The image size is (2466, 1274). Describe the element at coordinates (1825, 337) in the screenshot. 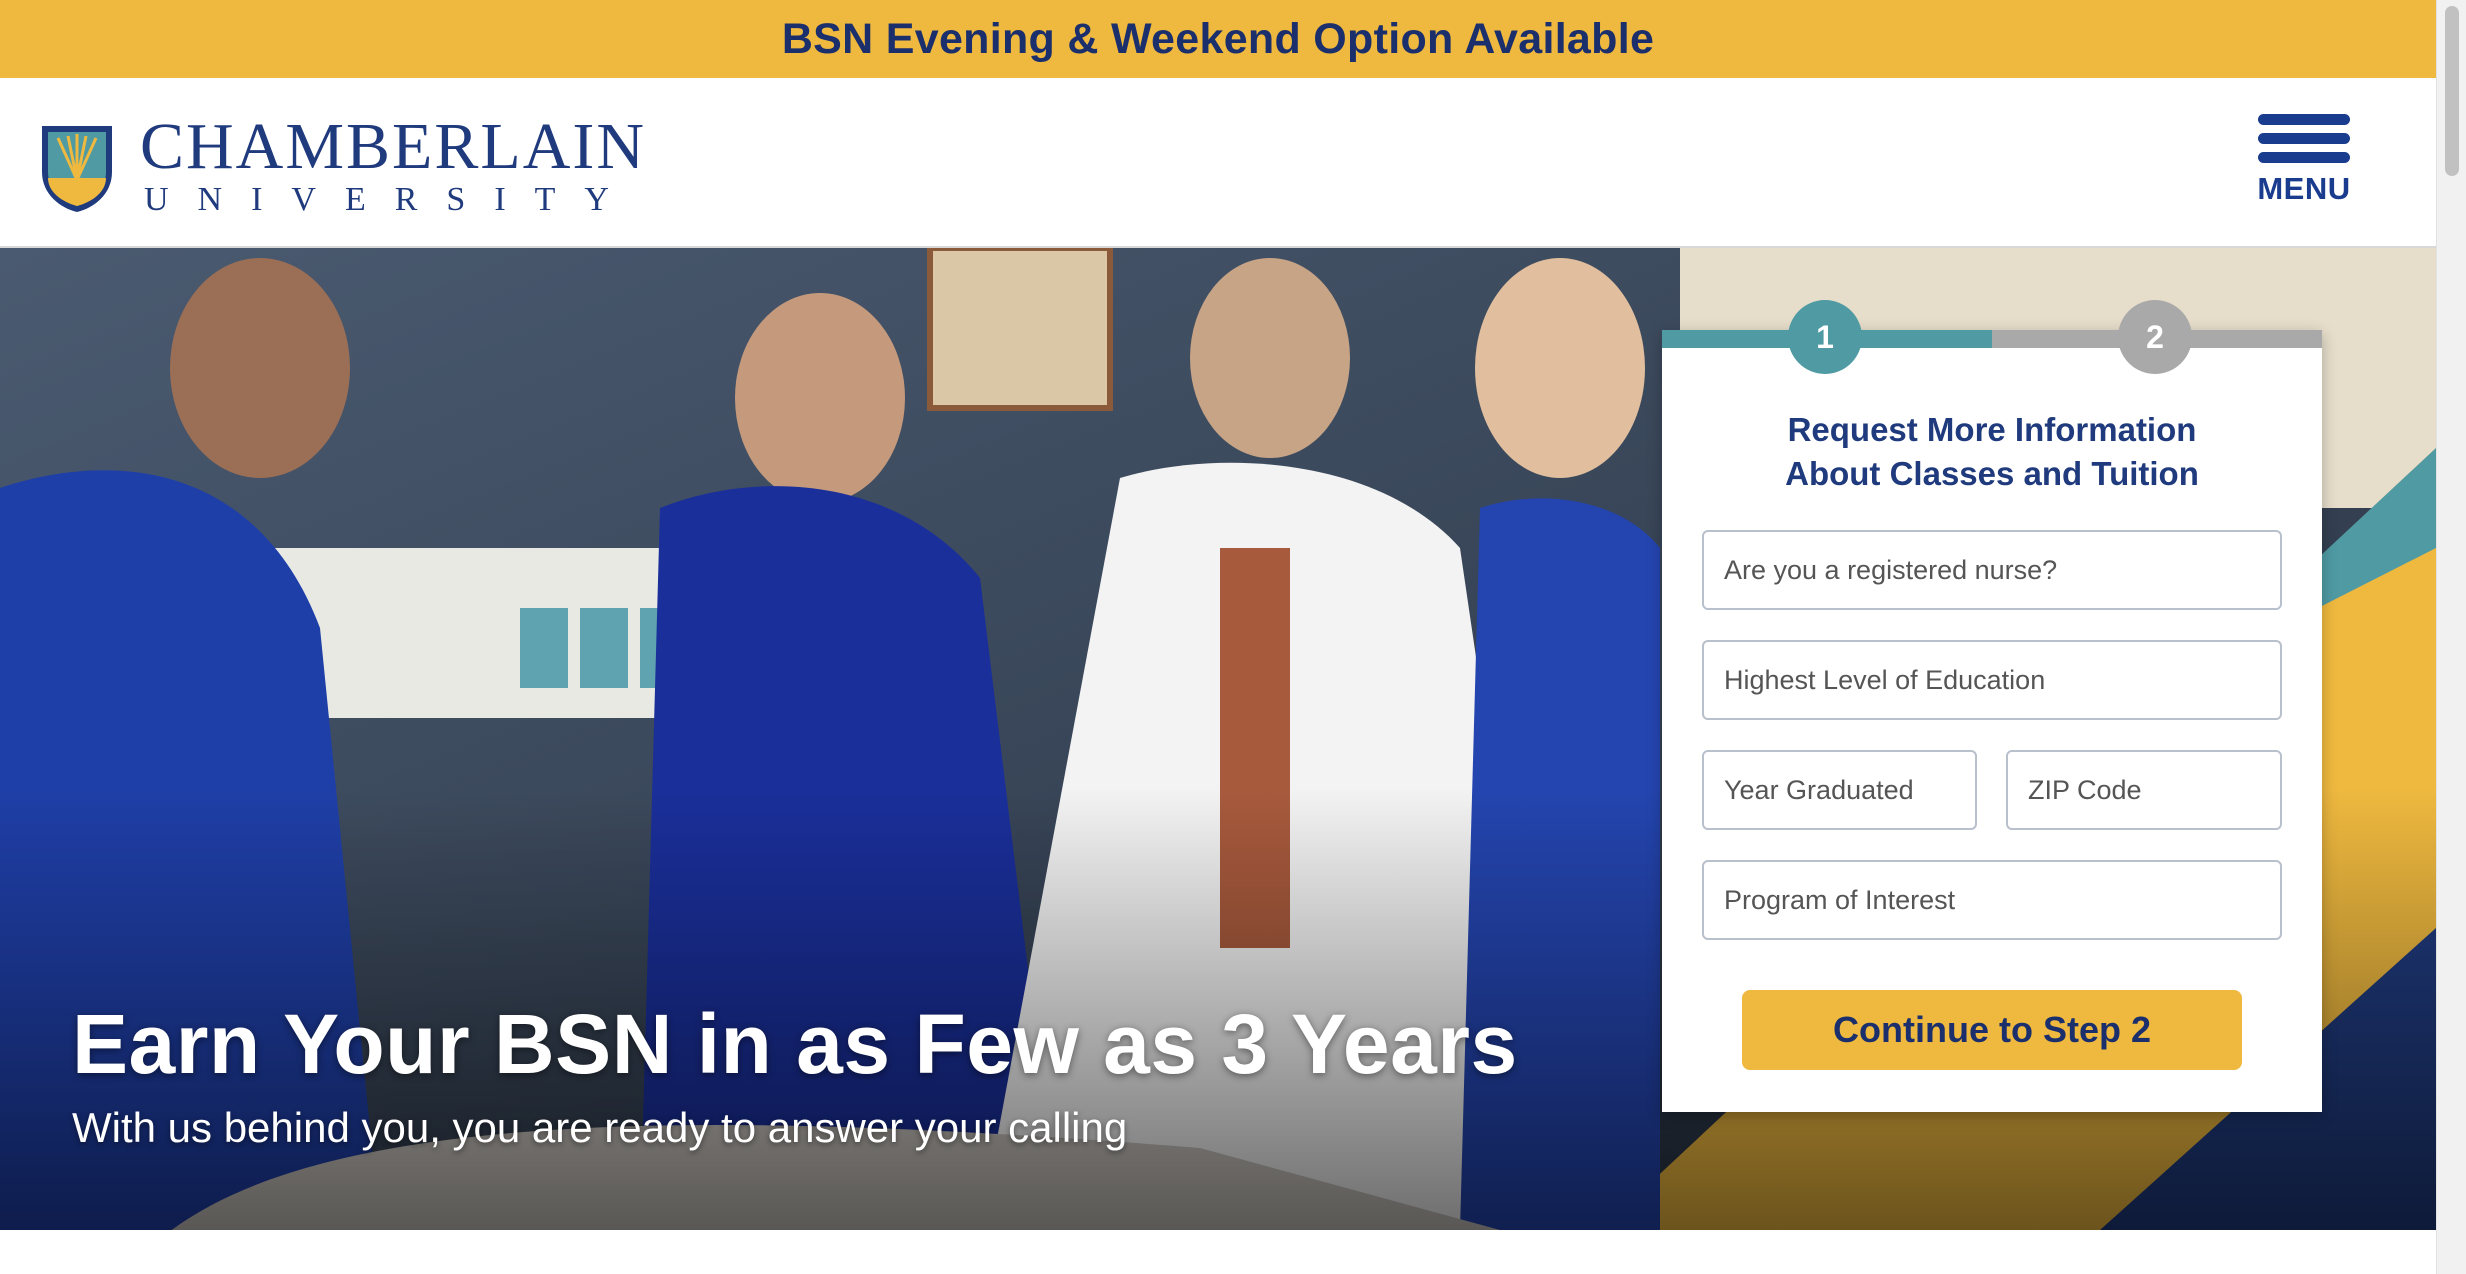

I see `step-indicator-1: 1` at that location.